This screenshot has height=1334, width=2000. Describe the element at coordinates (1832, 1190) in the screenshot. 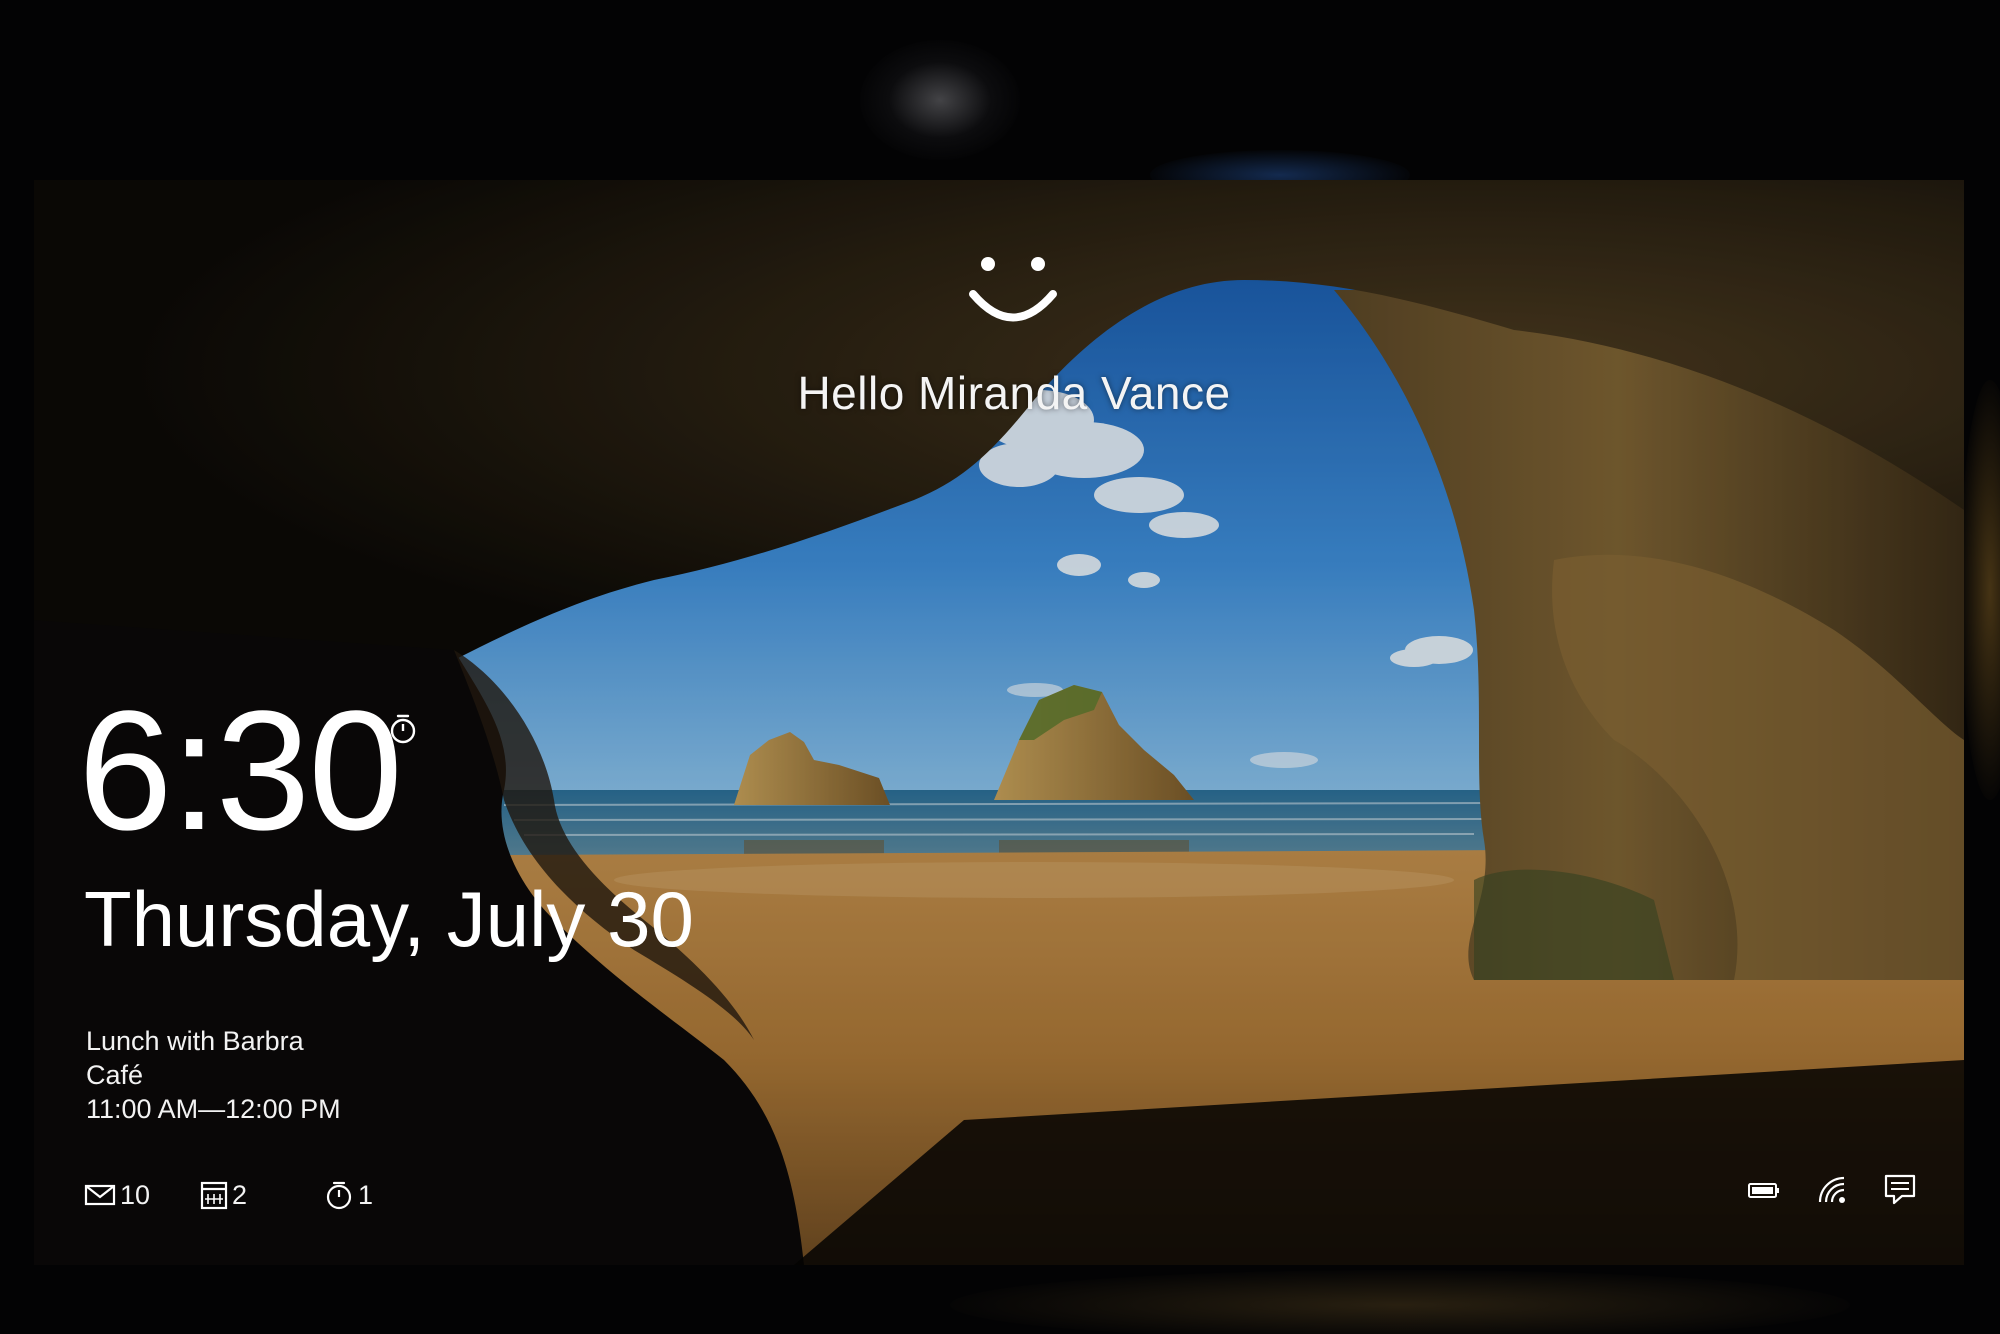

I see `wifi-icon` at that location.